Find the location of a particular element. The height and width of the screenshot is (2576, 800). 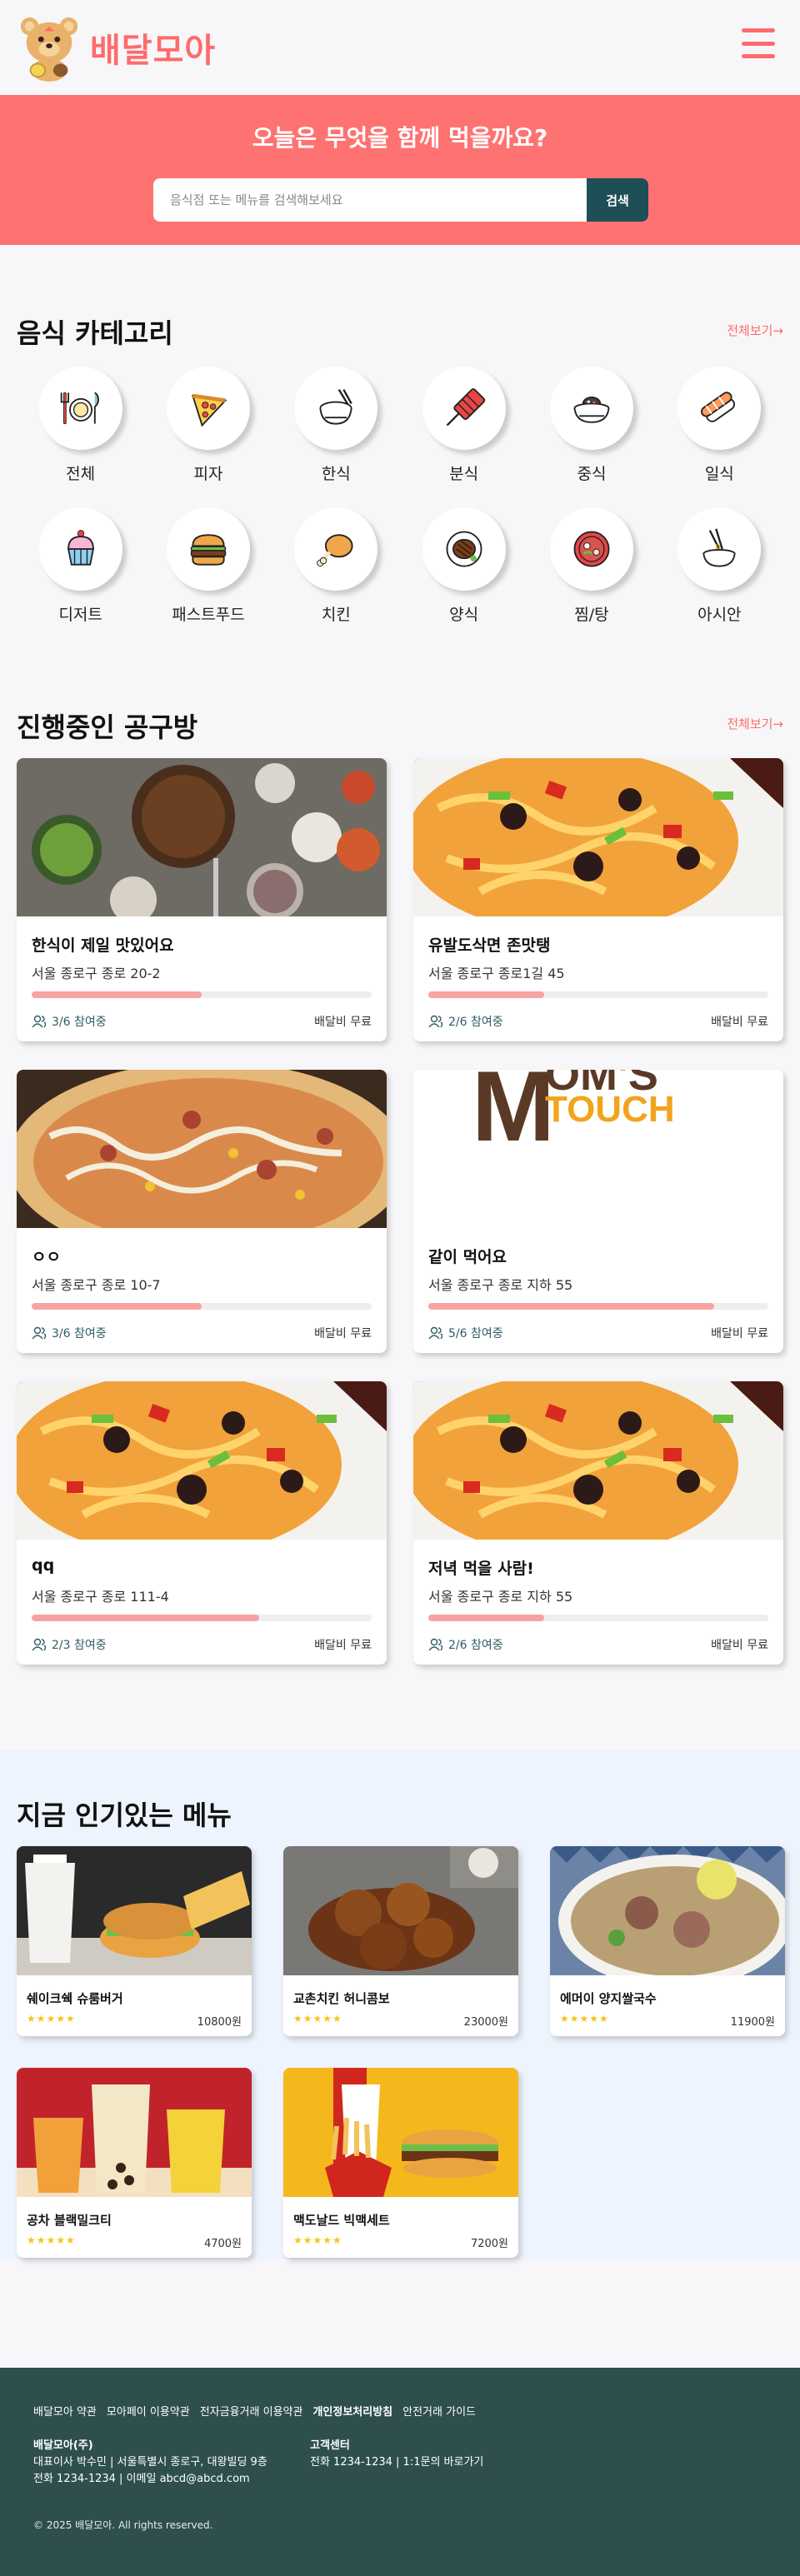

footer-link-safety-guide: 안전거래 가이드 is located at coordinates (439, 2411).